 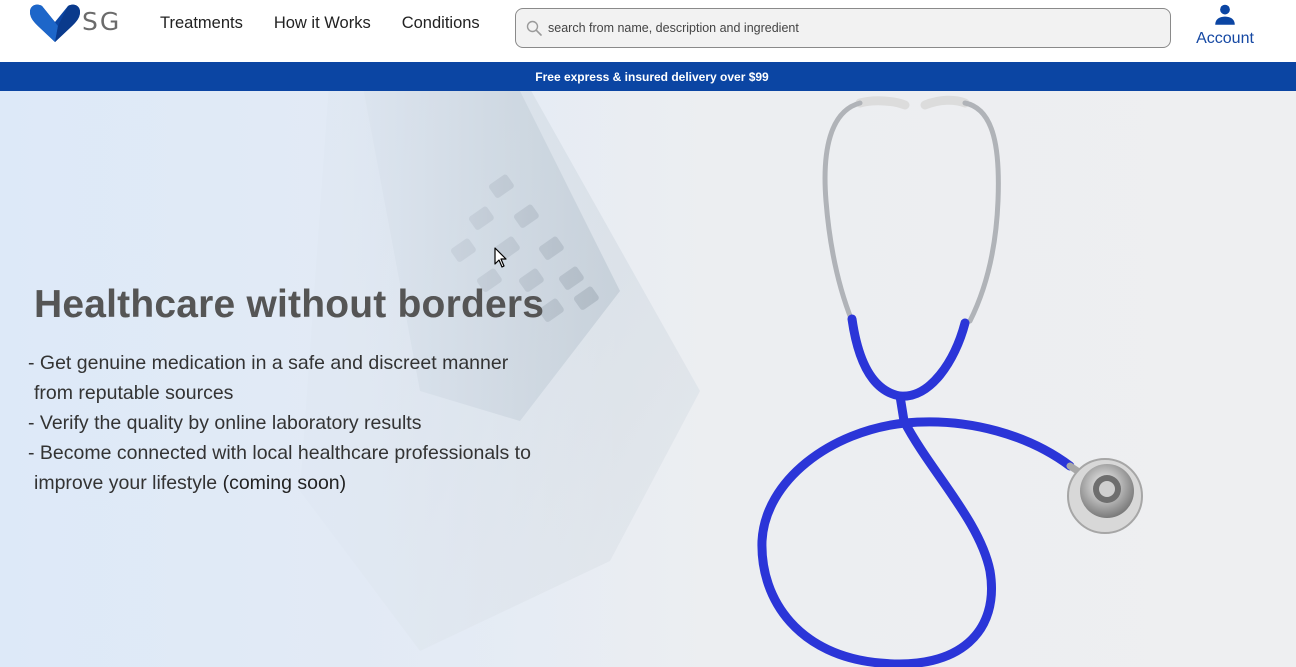 What do you see at coordinates (289, 304) in the screenshot?
I see `hero-title: Healthcare without borders` at bounding box center [289, 304].